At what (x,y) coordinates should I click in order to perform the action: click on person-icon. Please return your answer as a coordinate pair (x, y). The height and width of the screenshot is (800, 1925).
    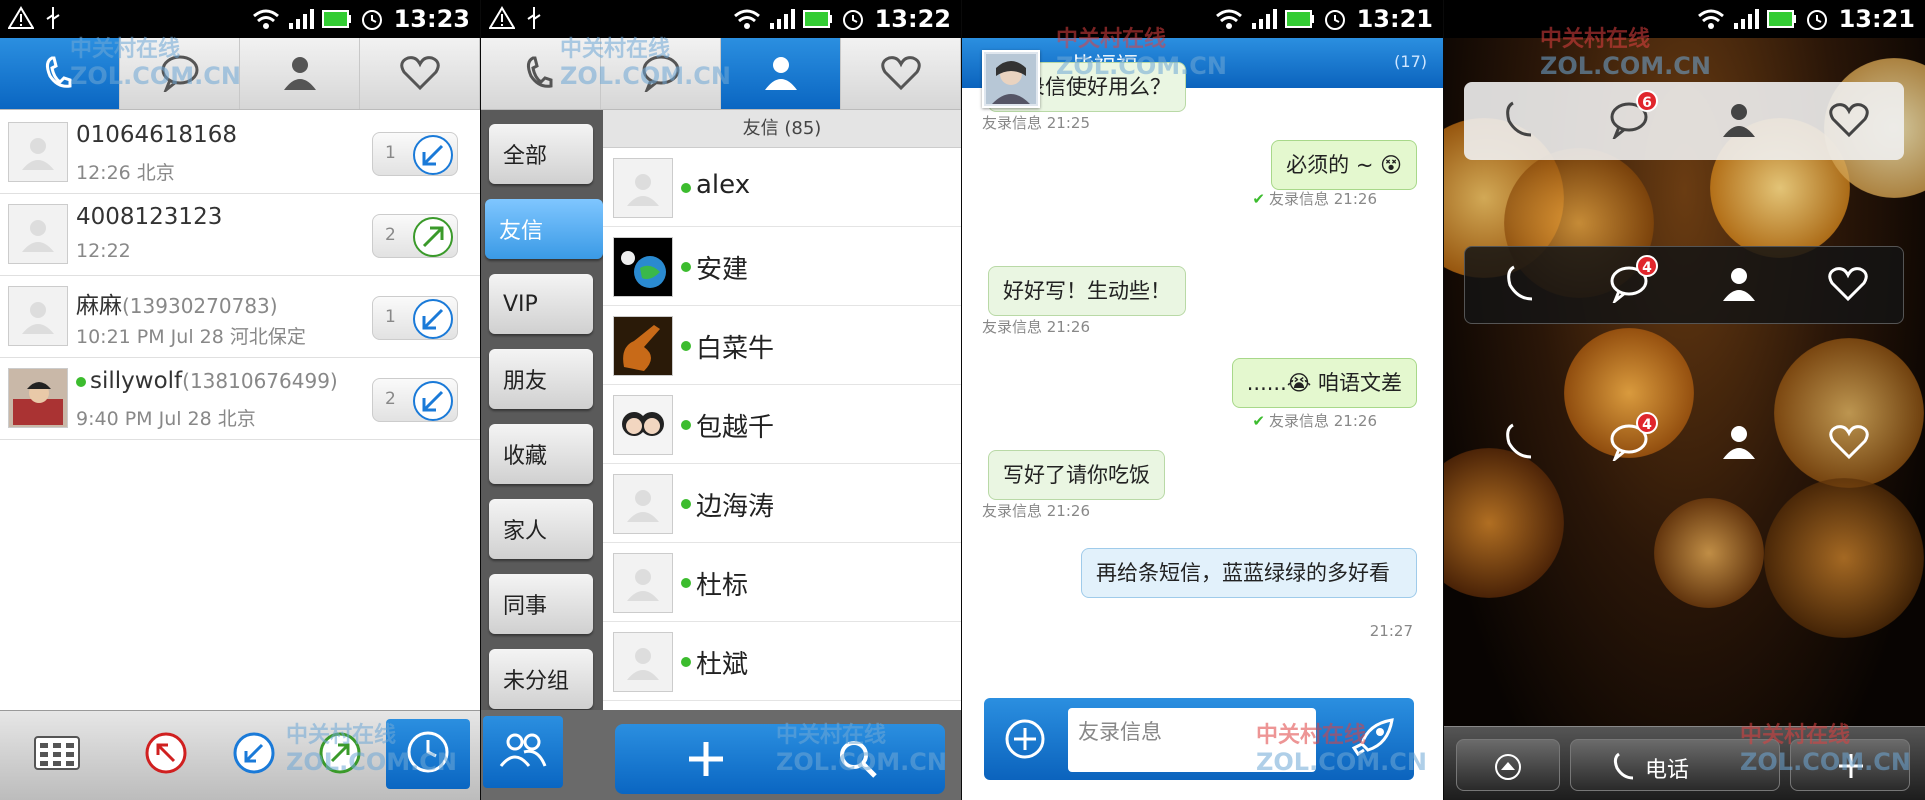
    Looking at the image, I should click on (1739, 443).